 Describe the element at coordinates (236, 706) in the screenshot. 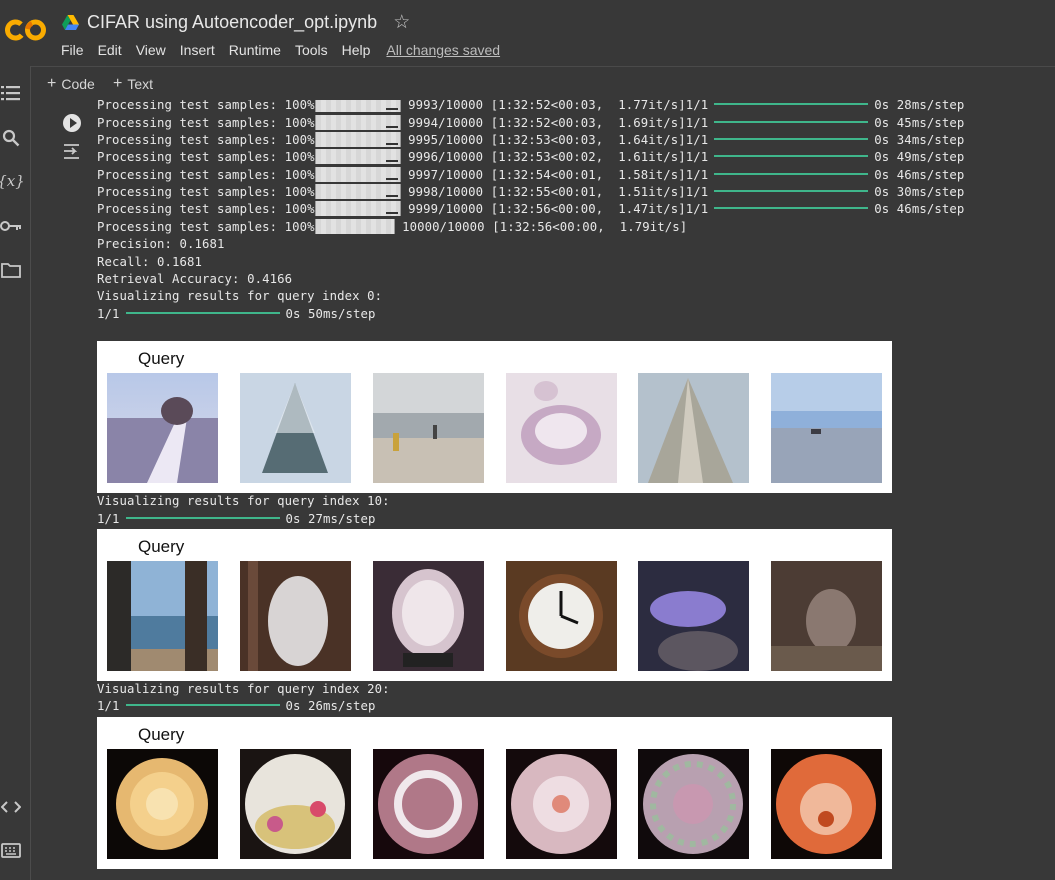

I see `keras-step-line: 1/1 0s 26ms/step` at that location.